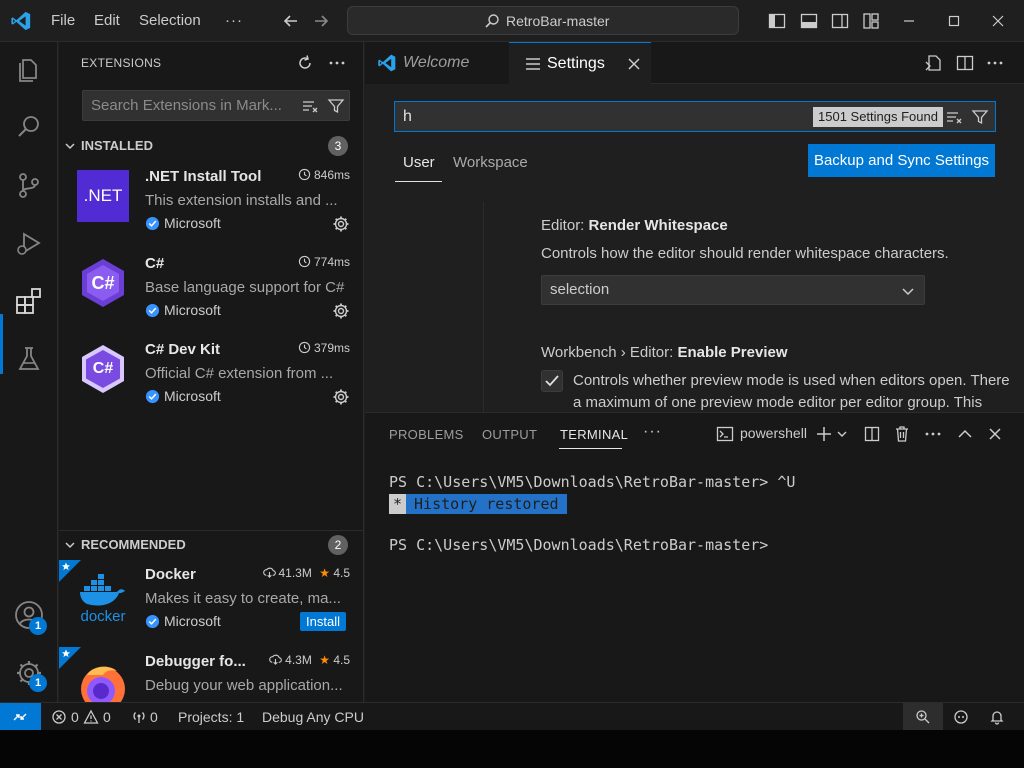 The height and width of the screenshot is (768, 1024). I want to click on tab-terminal: TERMINAL, so click(594, 434).